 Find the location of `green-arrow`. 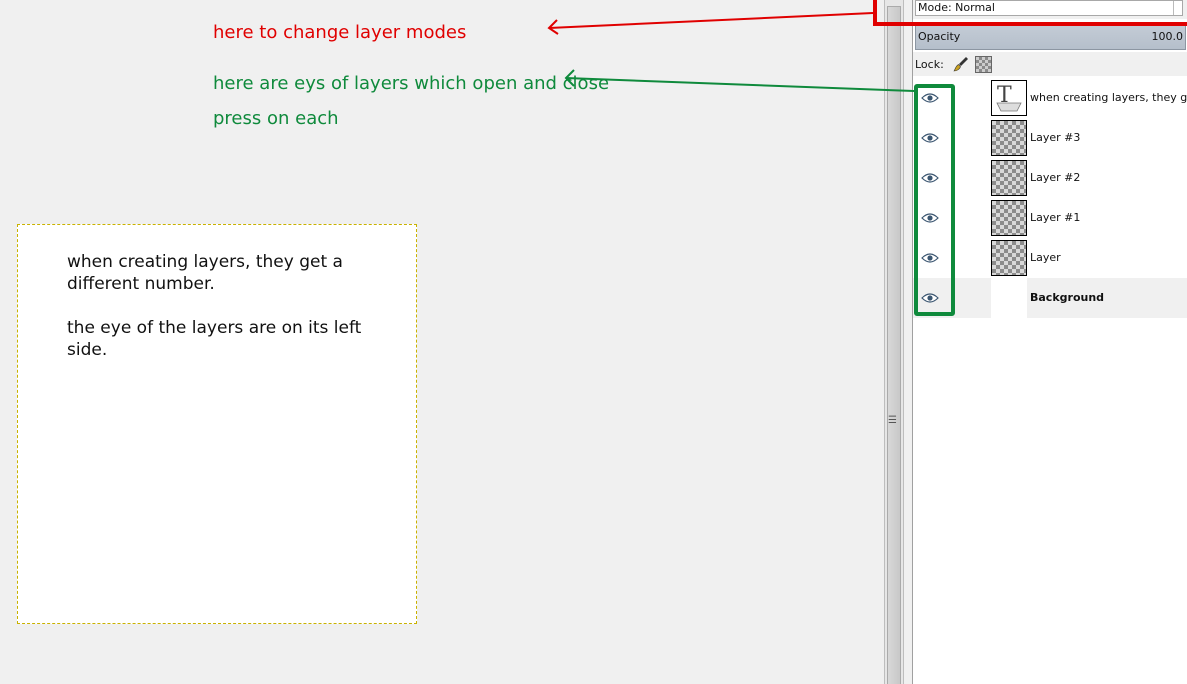

green-arrow is located at coordinates (739, 80).